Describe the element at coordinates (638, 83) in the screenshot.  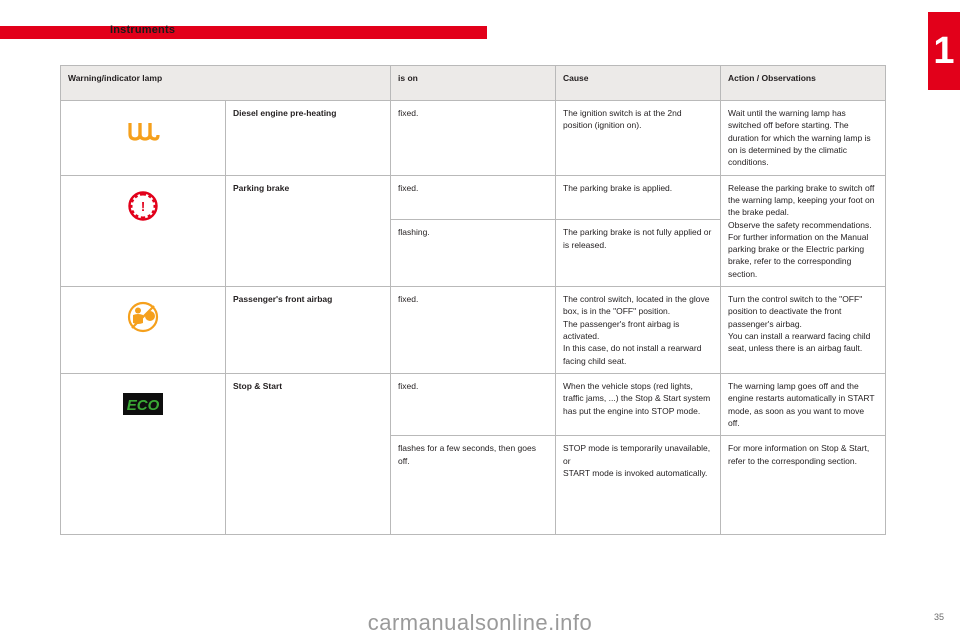
I see `column-header-cause: Cause` at that location.